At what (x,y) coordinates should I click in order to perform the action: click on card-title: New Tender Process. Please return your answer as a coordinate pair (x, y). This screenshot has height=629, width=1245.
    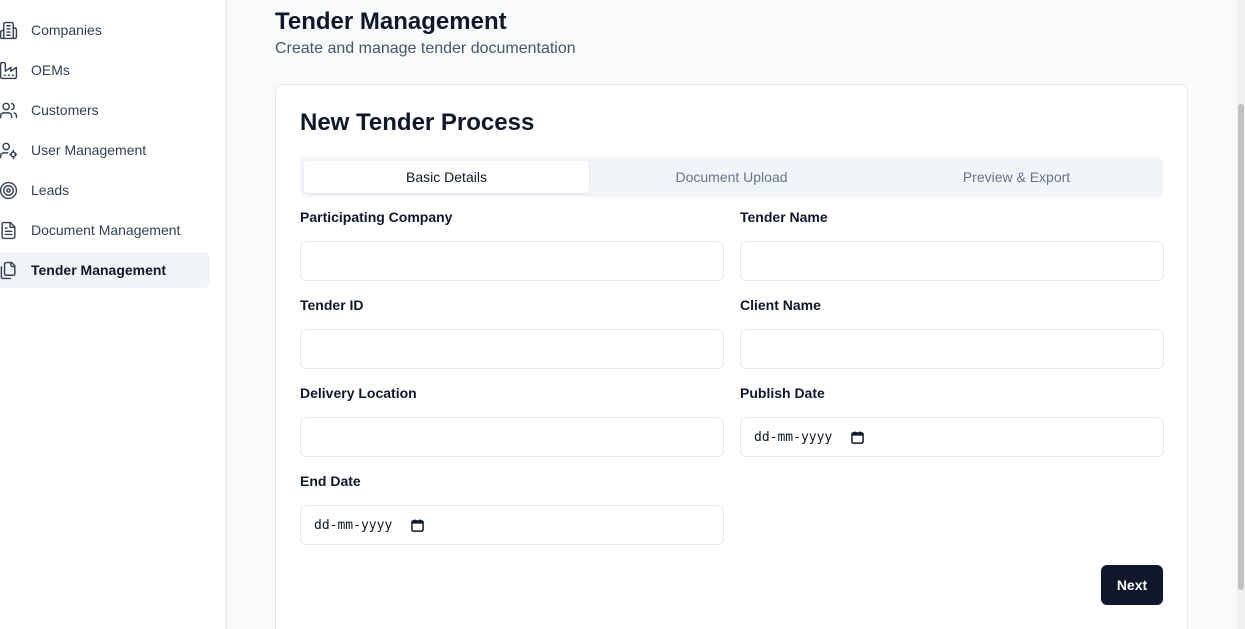
    Looking at the image, I should click on (417, 122).